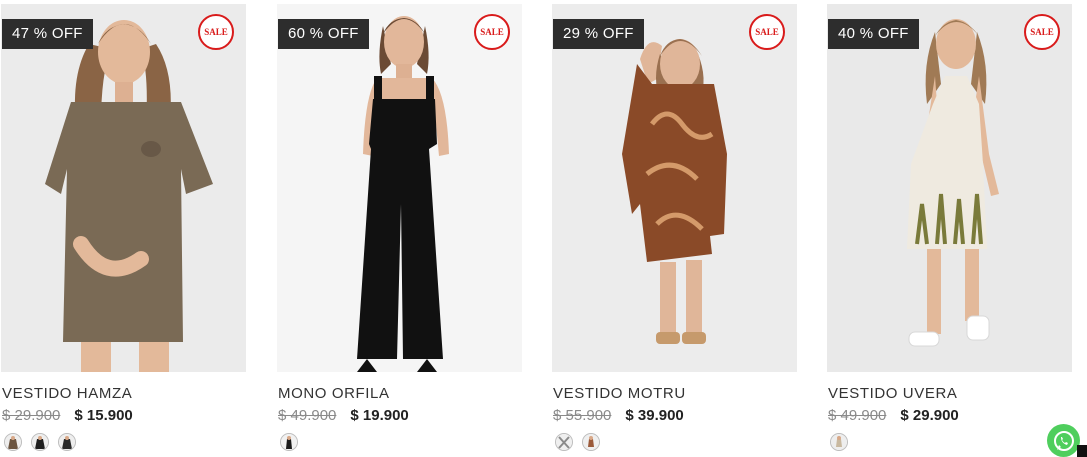 Image resolution: width=1087 pixels, height=457 pixels. Describe the element at coordinates (582, 415) in the screenshot. I see `old-price: $ 55.900` at that location.